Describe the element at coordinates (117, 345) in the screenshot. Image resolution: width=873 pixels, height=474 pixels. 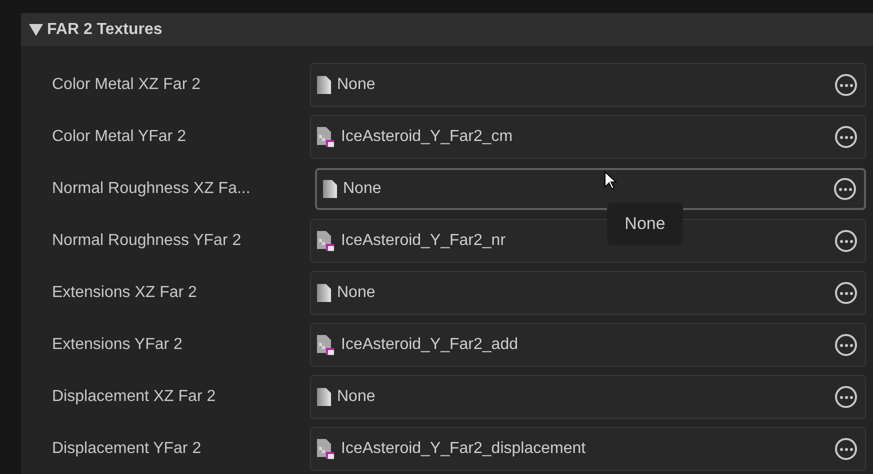
I see `property-label: Extensions YFar 2` at that location.